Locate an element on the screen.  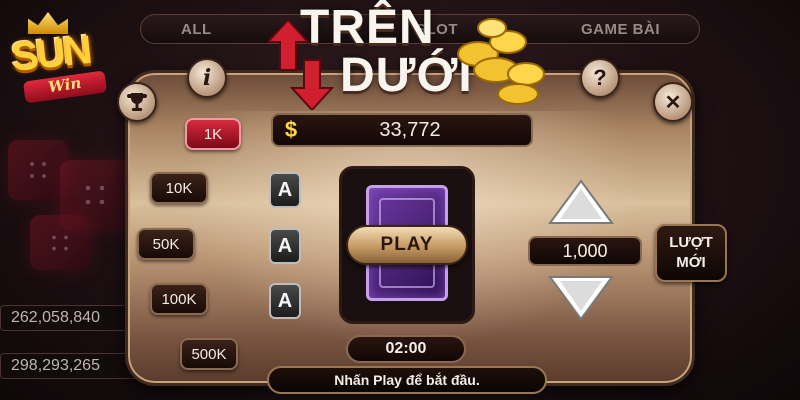
info-icon: i is located at coordinates (207, 78).